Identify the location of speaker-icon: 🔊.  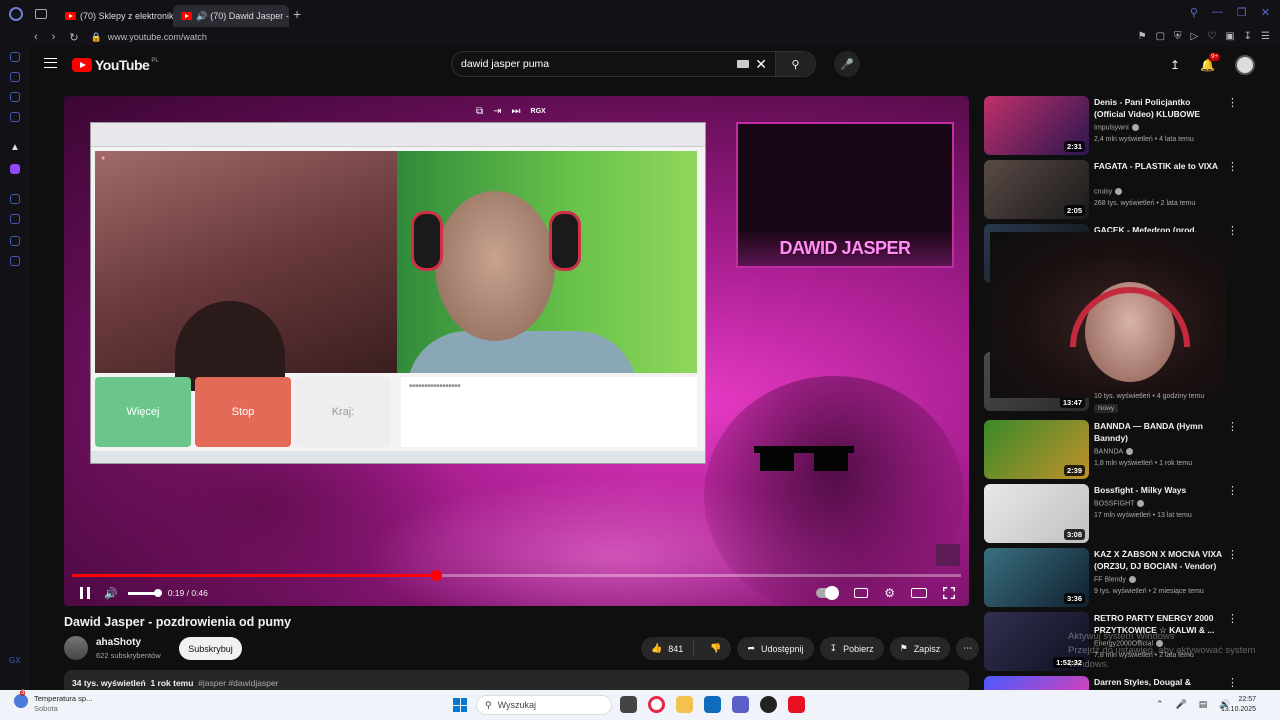
(201, 16).